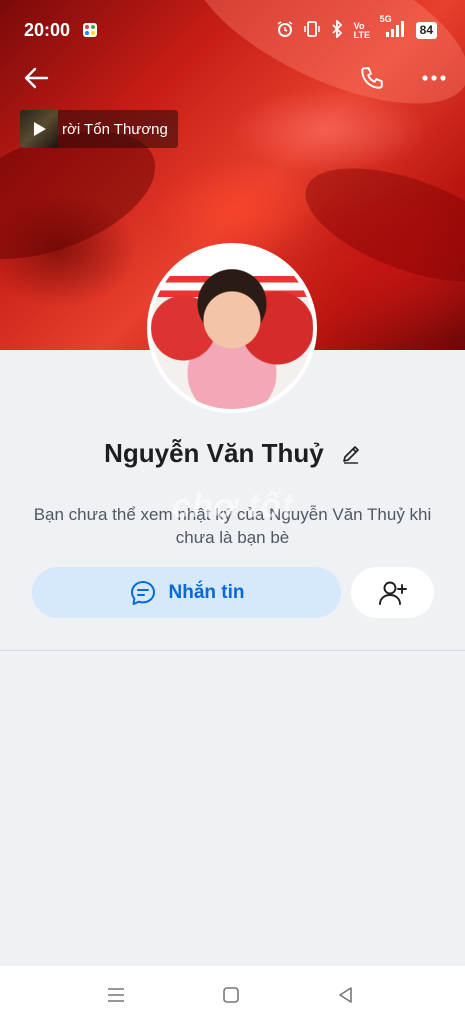 The width and height of the screenshot is (465, 1024). I want to click on section-divider, so click(232, 650).